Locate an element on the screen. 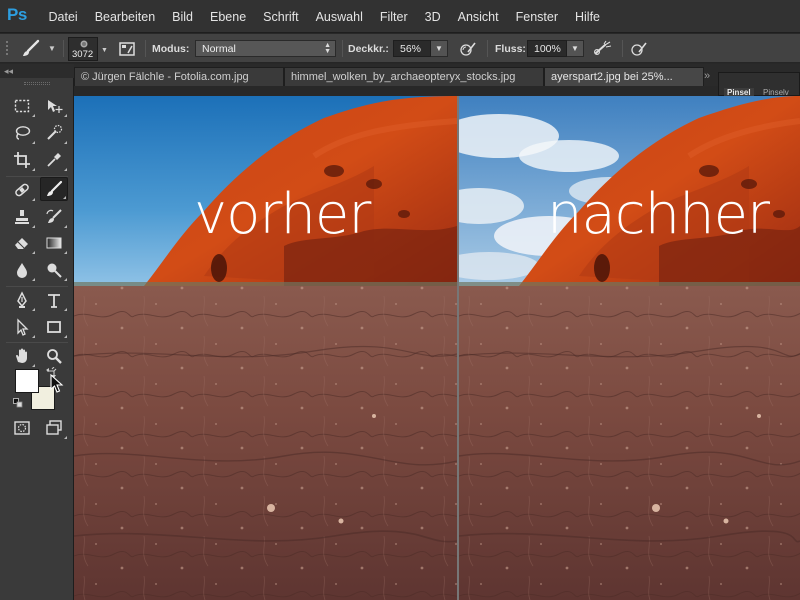 The height and width of the screenshot is (600, 800). menu-ansicht: Ansicht is located at coordinates (478, 17).